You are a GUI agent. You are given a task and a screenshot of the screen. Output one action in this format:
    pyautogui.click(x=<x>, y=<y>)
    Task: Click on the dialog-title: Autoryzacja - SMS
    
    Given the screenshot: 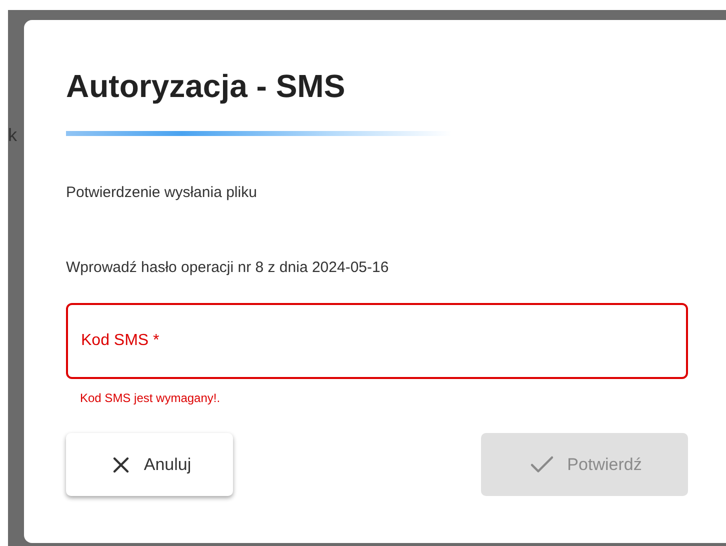 What is the action you would take?
    pyautogui.click(x=206, y=86)
    